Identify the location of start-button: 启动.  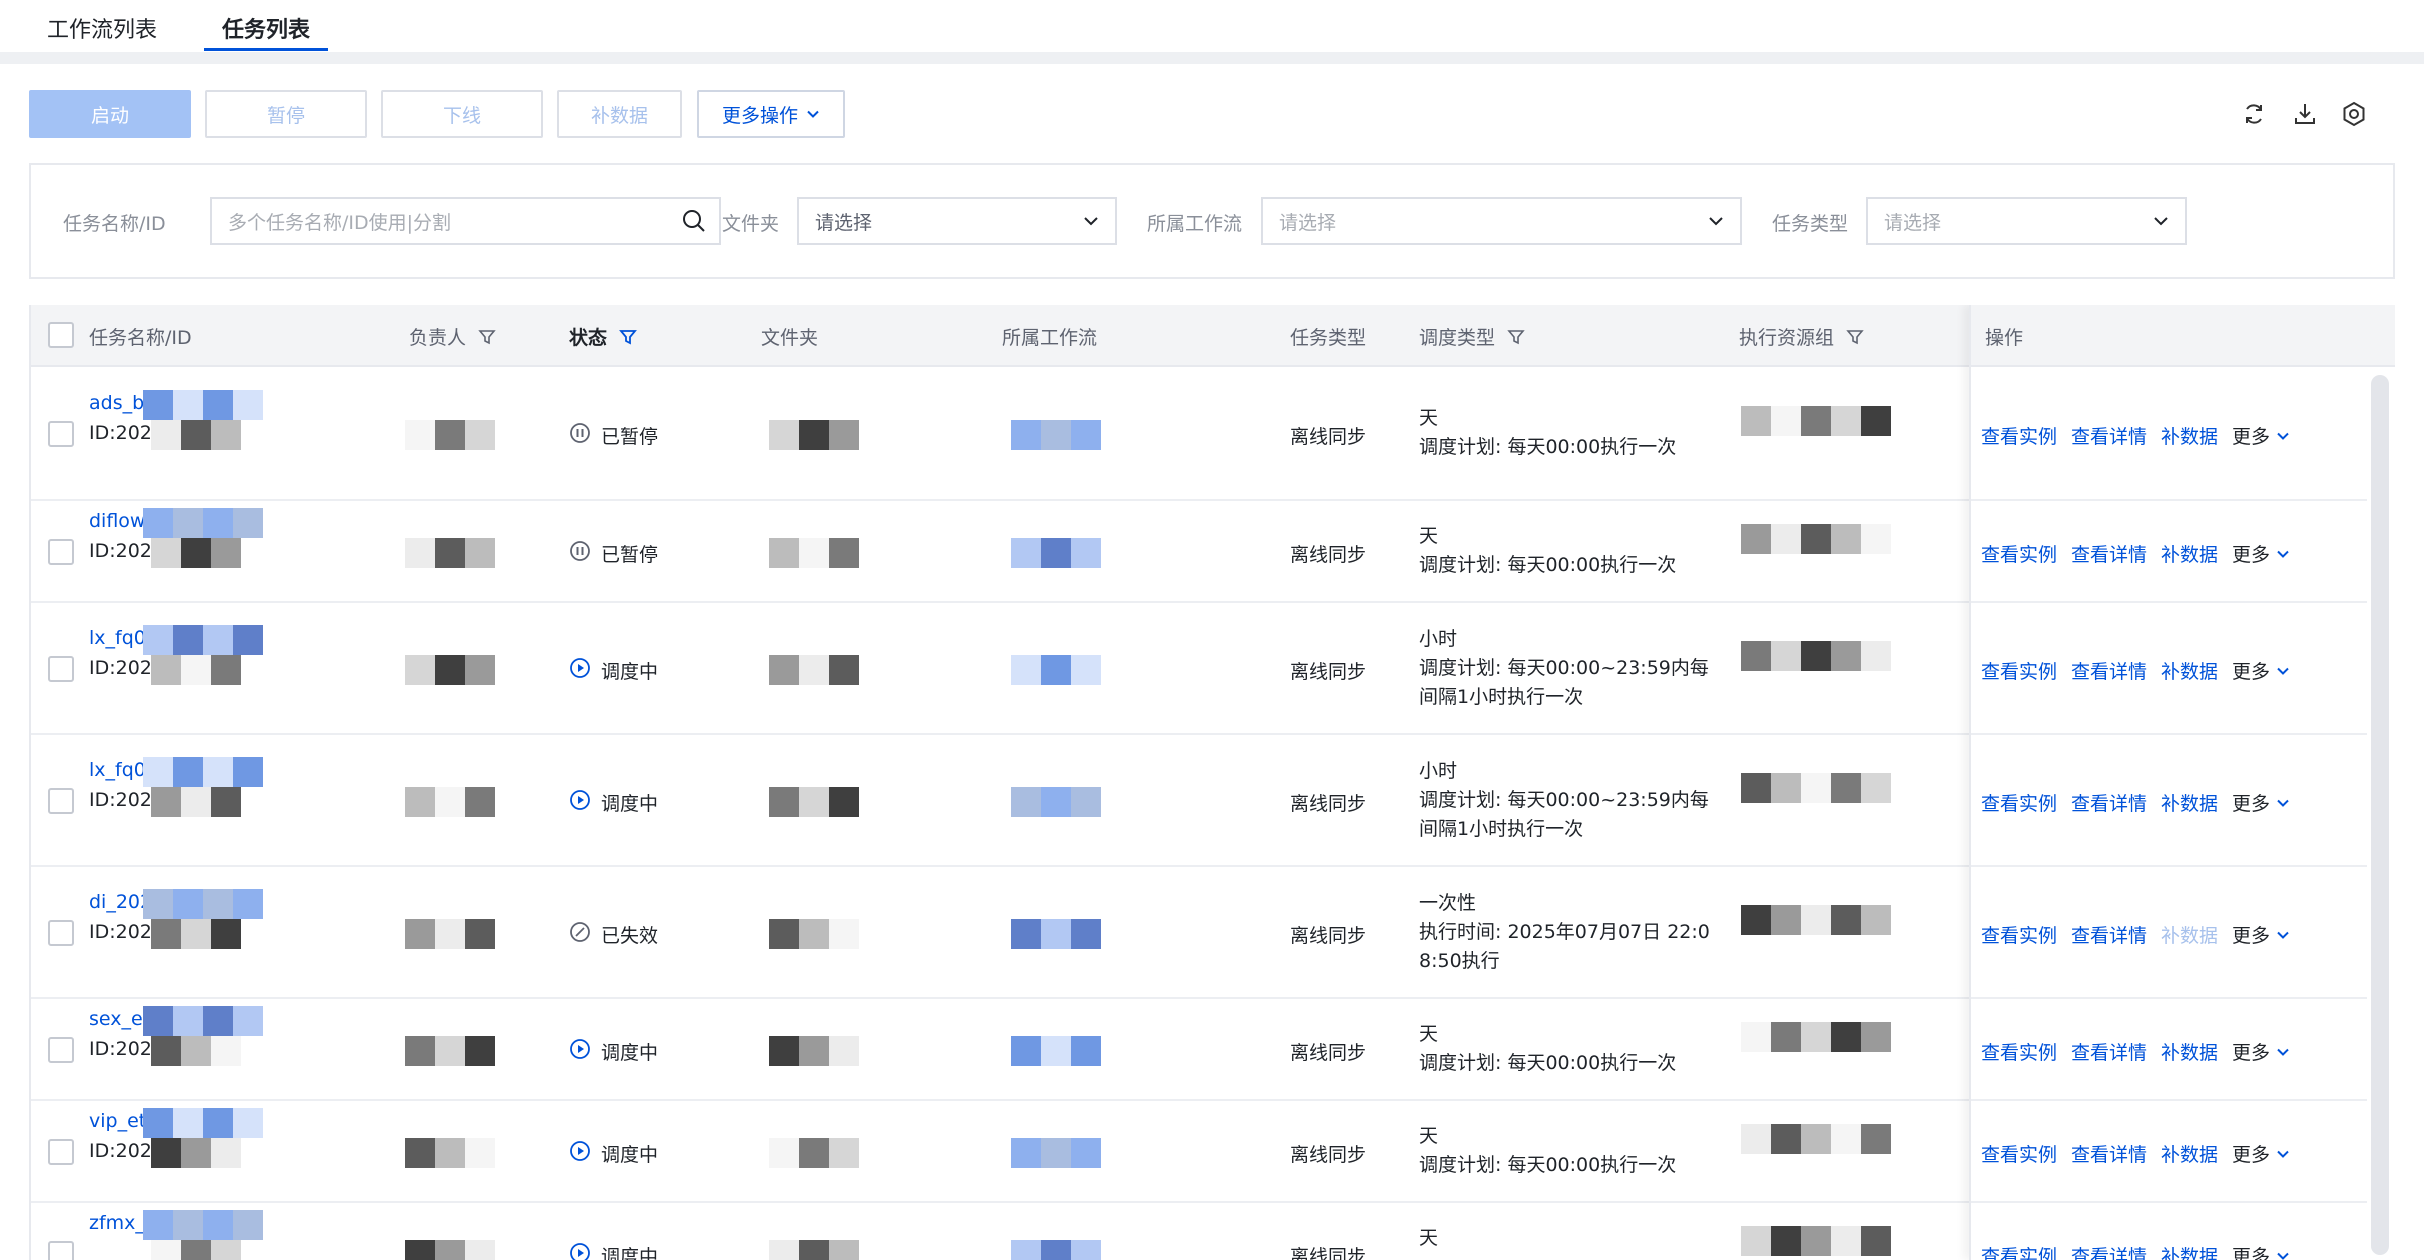
(110, 114).